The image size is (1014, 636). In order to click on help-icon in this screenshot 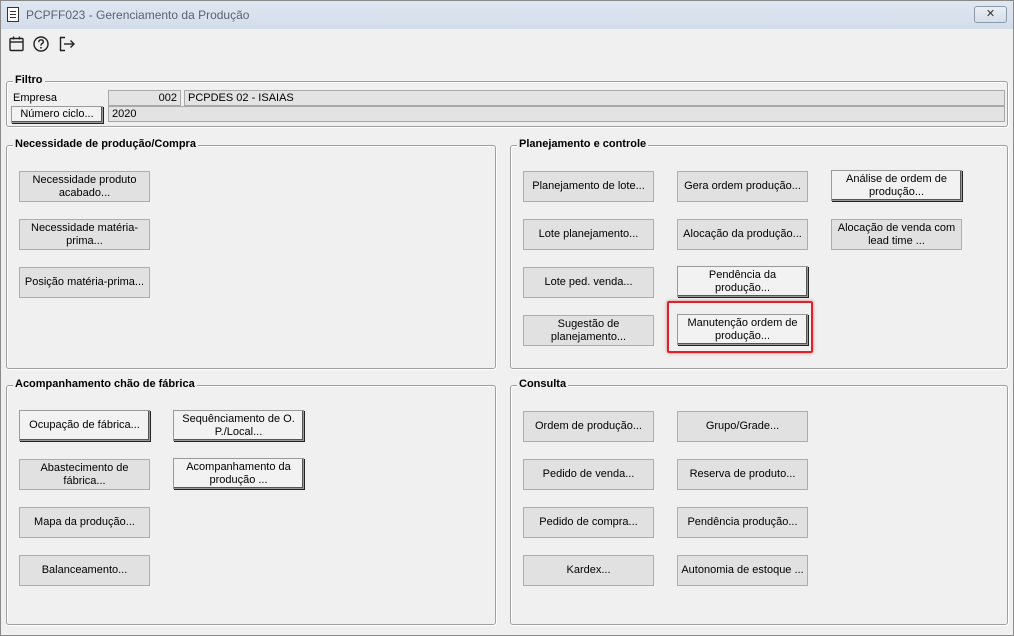, I will do `click(41, 44)`.